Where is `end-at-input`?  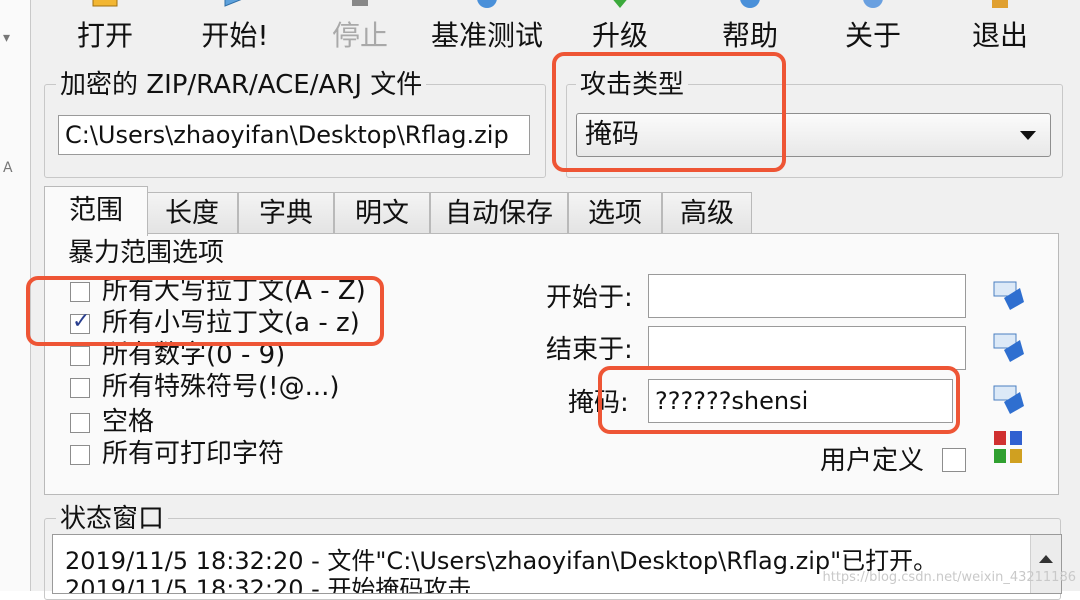 end-at-input is located at coordinates (807, 348).